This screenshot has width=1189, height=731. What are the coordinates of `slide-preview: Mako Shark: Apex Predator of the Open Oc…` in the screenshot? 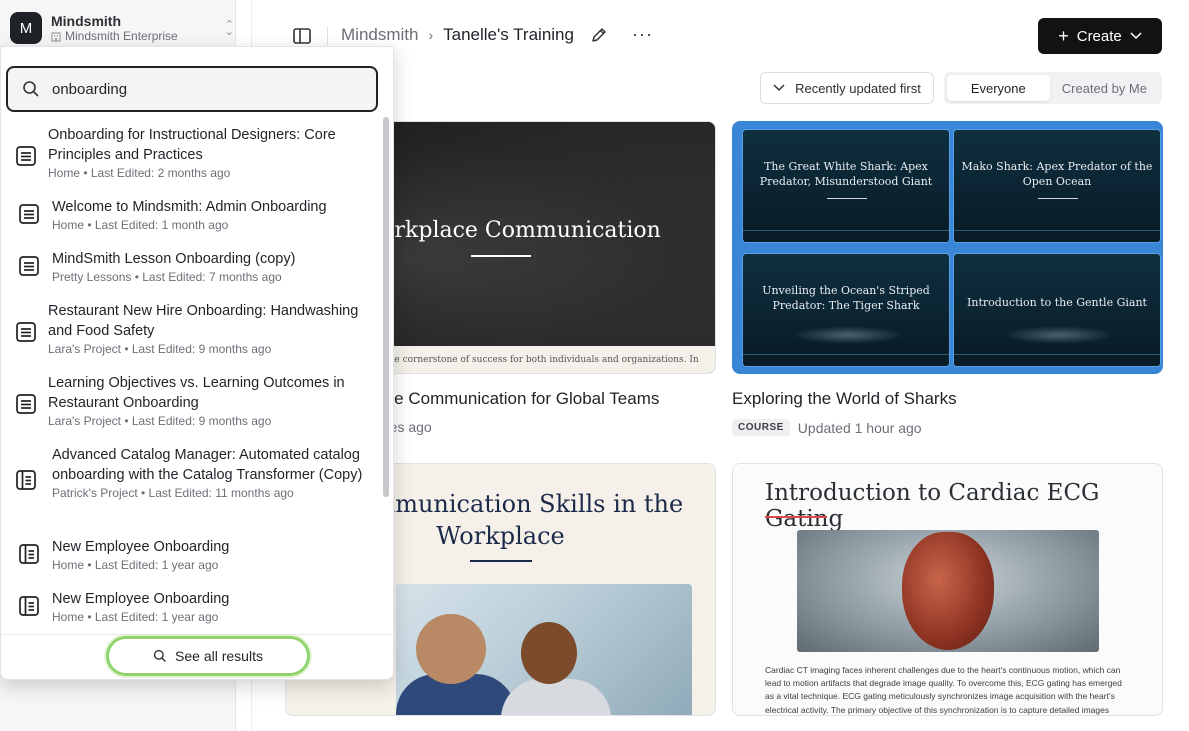 It's located at (1057, 186).